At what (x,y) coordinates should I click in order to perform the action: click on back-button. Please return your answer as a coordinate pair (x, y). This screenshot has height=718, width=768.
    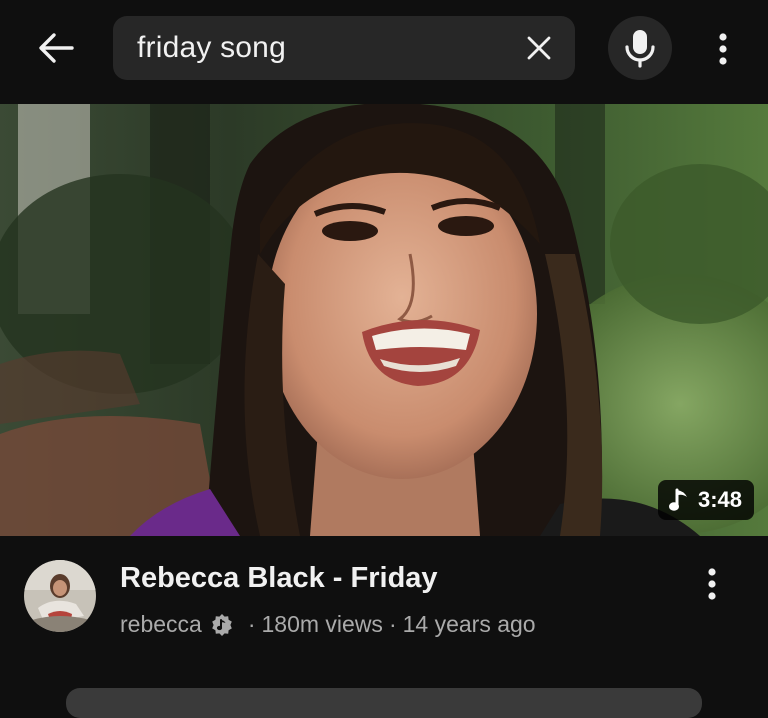
    Looking at the image, I should click on (56, 48).